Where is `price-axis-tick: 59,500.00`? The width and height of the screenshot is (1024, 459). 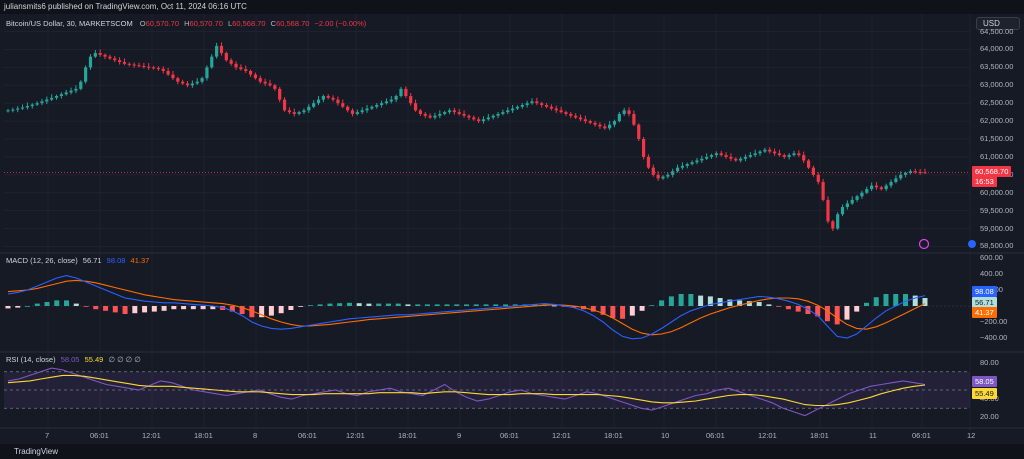
price-axis-tick: 59,500.00 is located at coordinates (997, 210).